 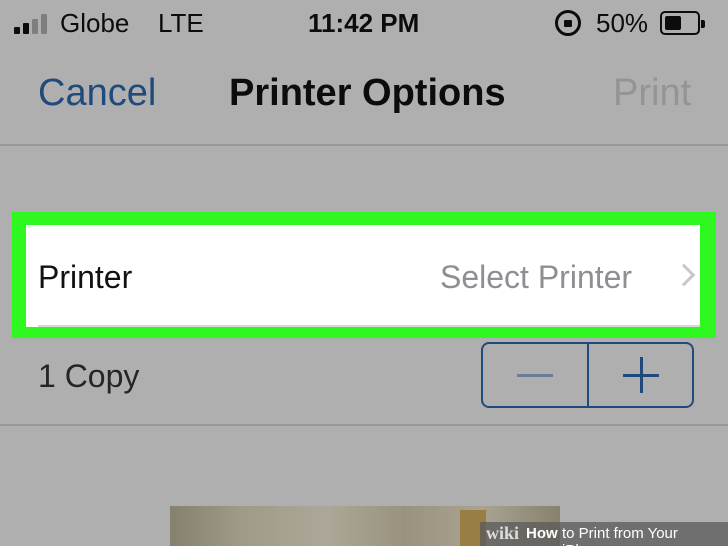 I want to click on status-bar: Globe LTE 11:42 PM 50%, so click(x=364, y=23).